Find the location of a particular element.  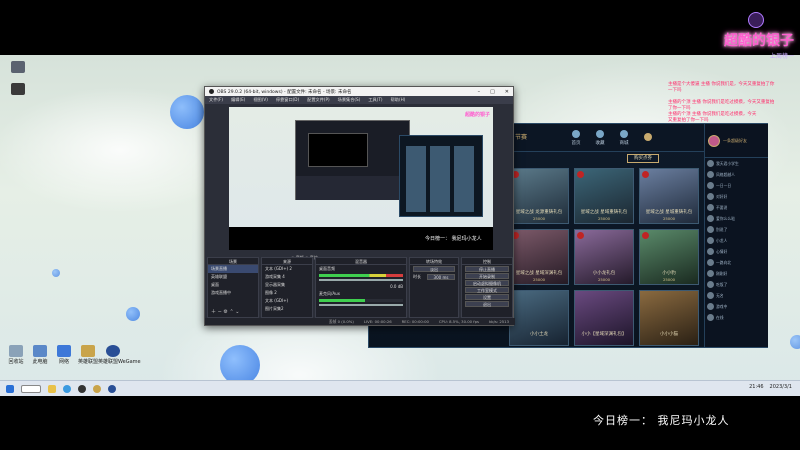

obs-icon is located at coordinates (82, 388).